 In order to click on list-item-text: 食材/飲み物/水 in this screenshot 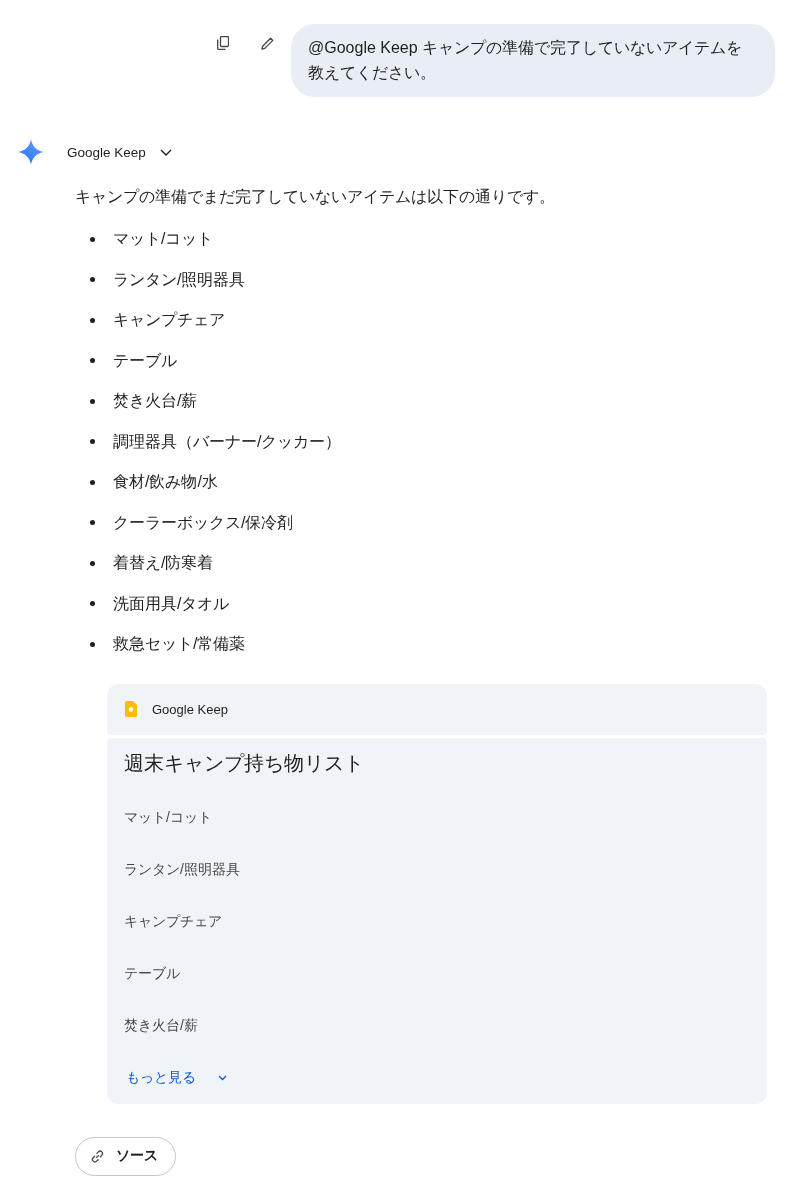, I will do `click(165, 482)`.